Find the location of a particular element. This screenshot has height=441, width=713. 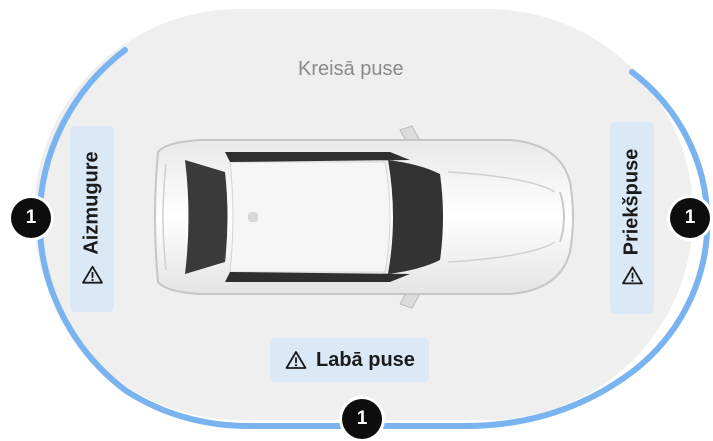

rear-sensor-tag: Aizmugure is located at coordinates (92, 219).